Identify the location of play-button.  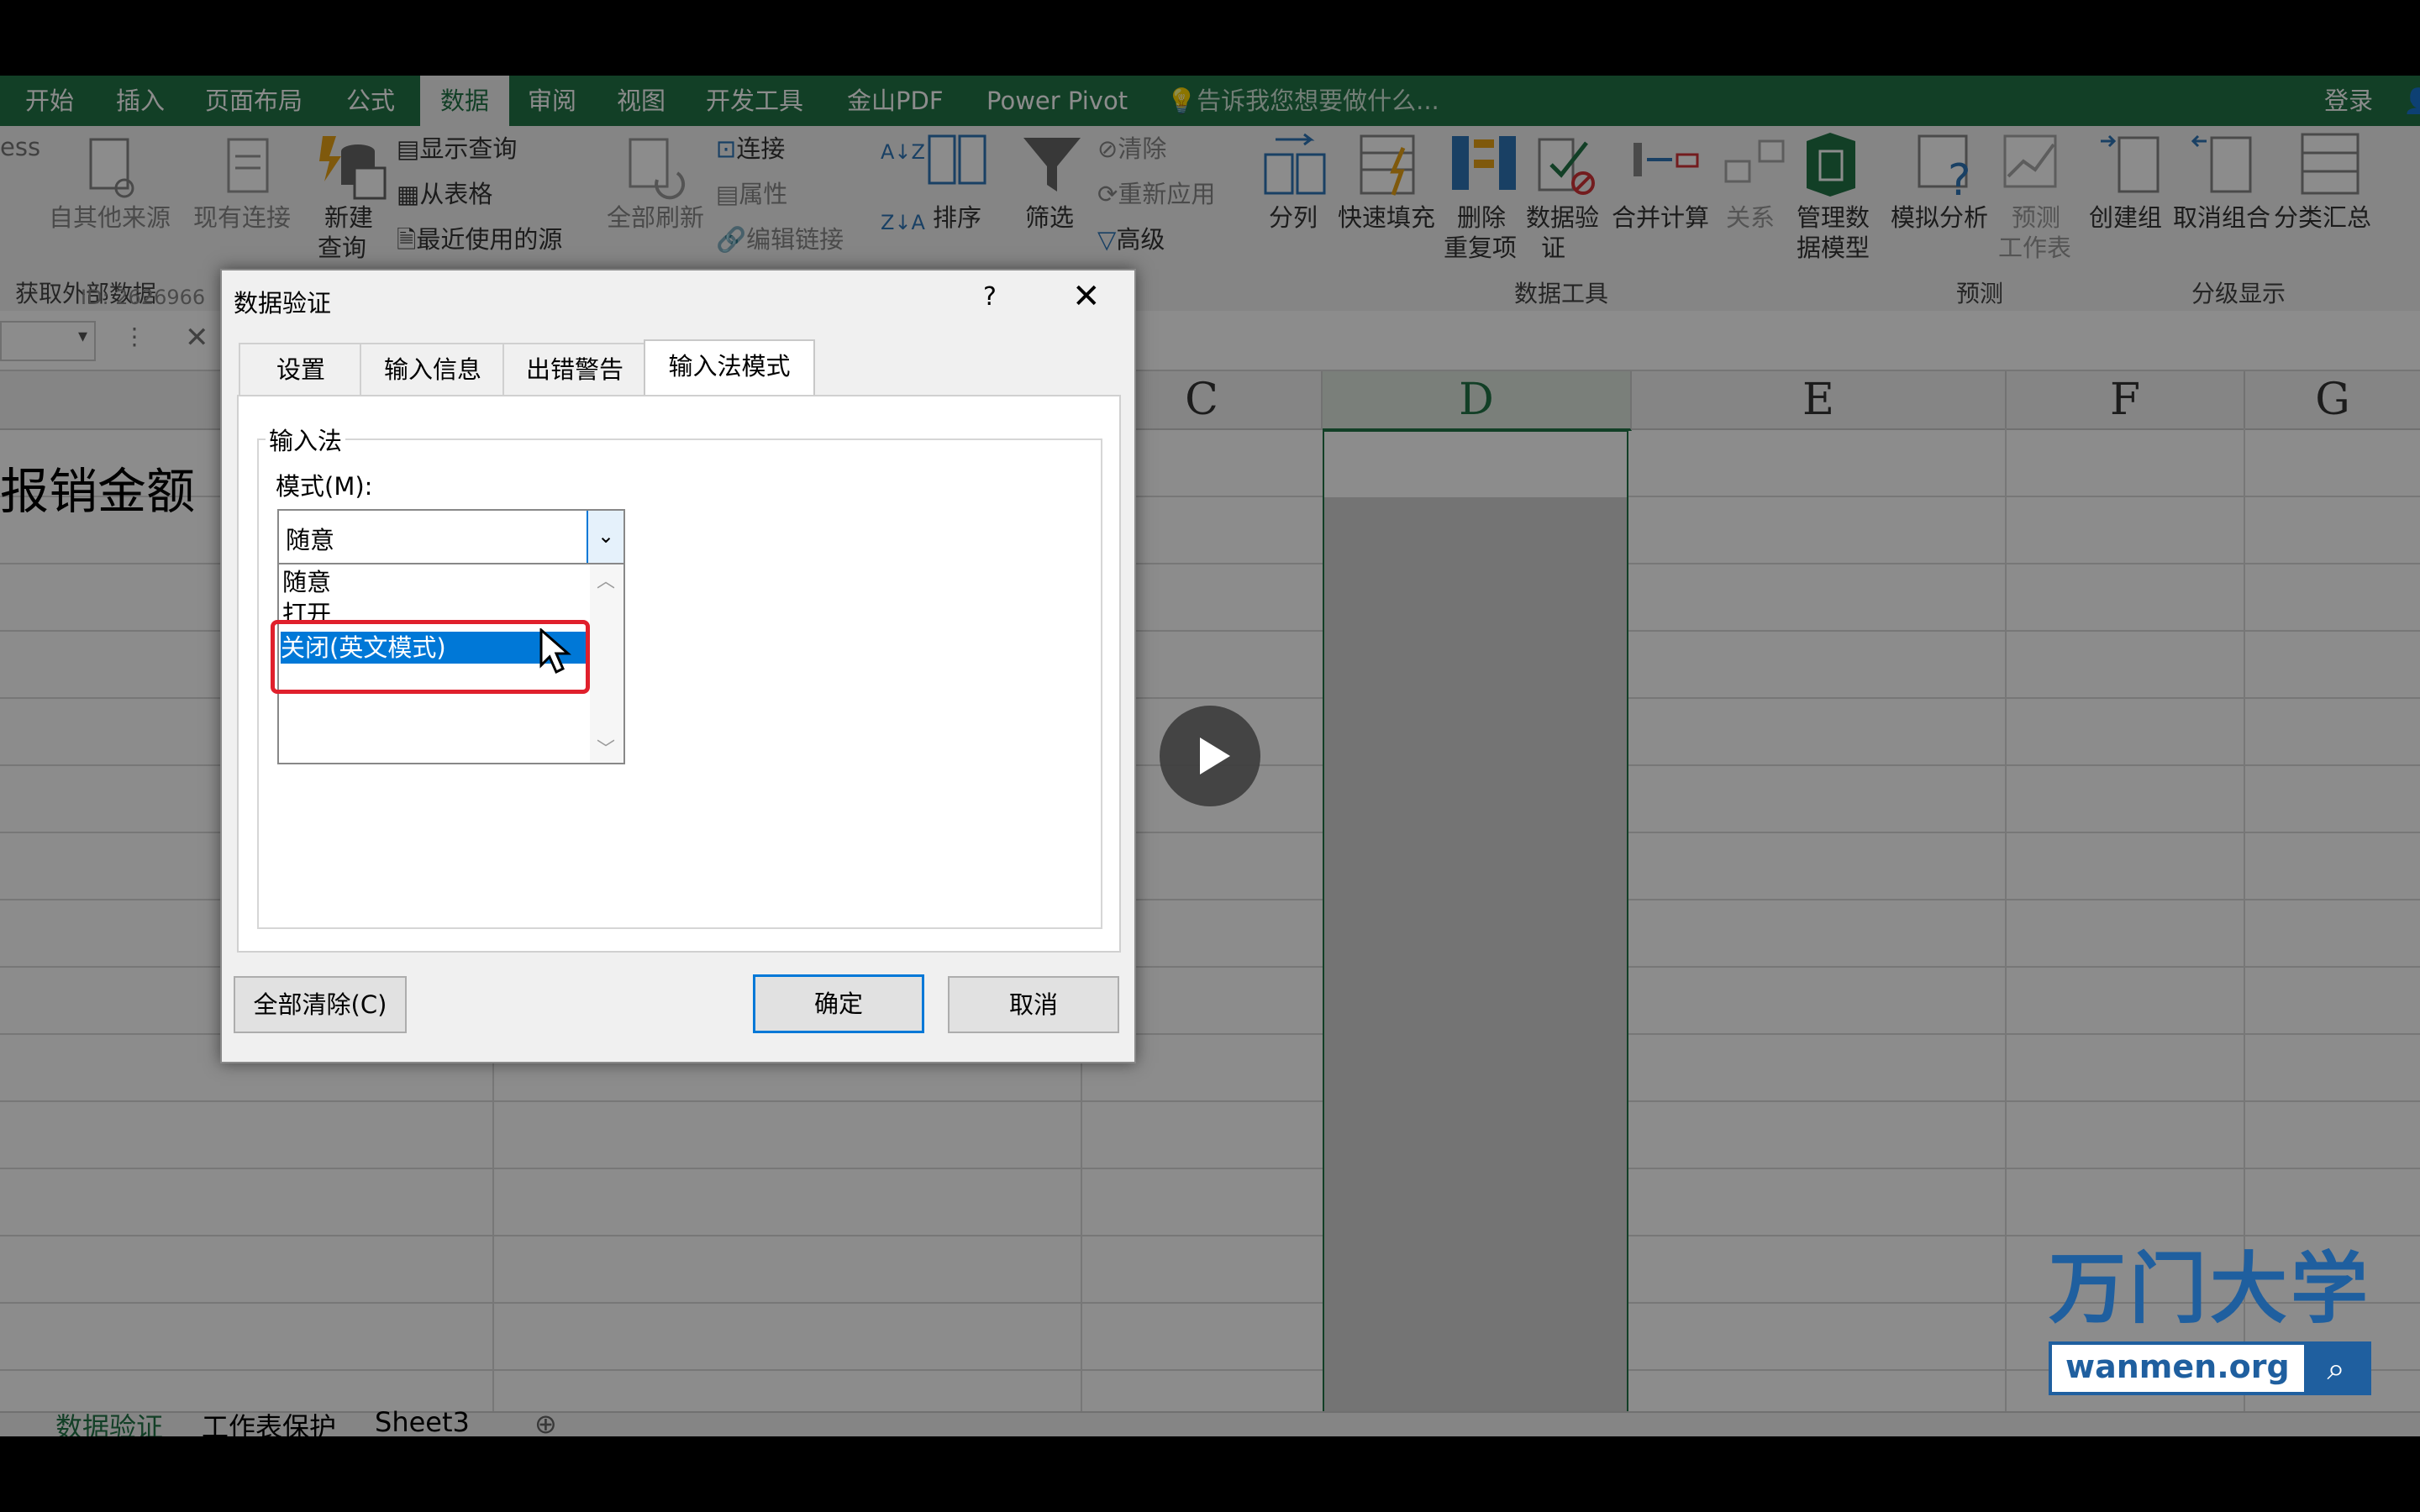
(1210, 756).